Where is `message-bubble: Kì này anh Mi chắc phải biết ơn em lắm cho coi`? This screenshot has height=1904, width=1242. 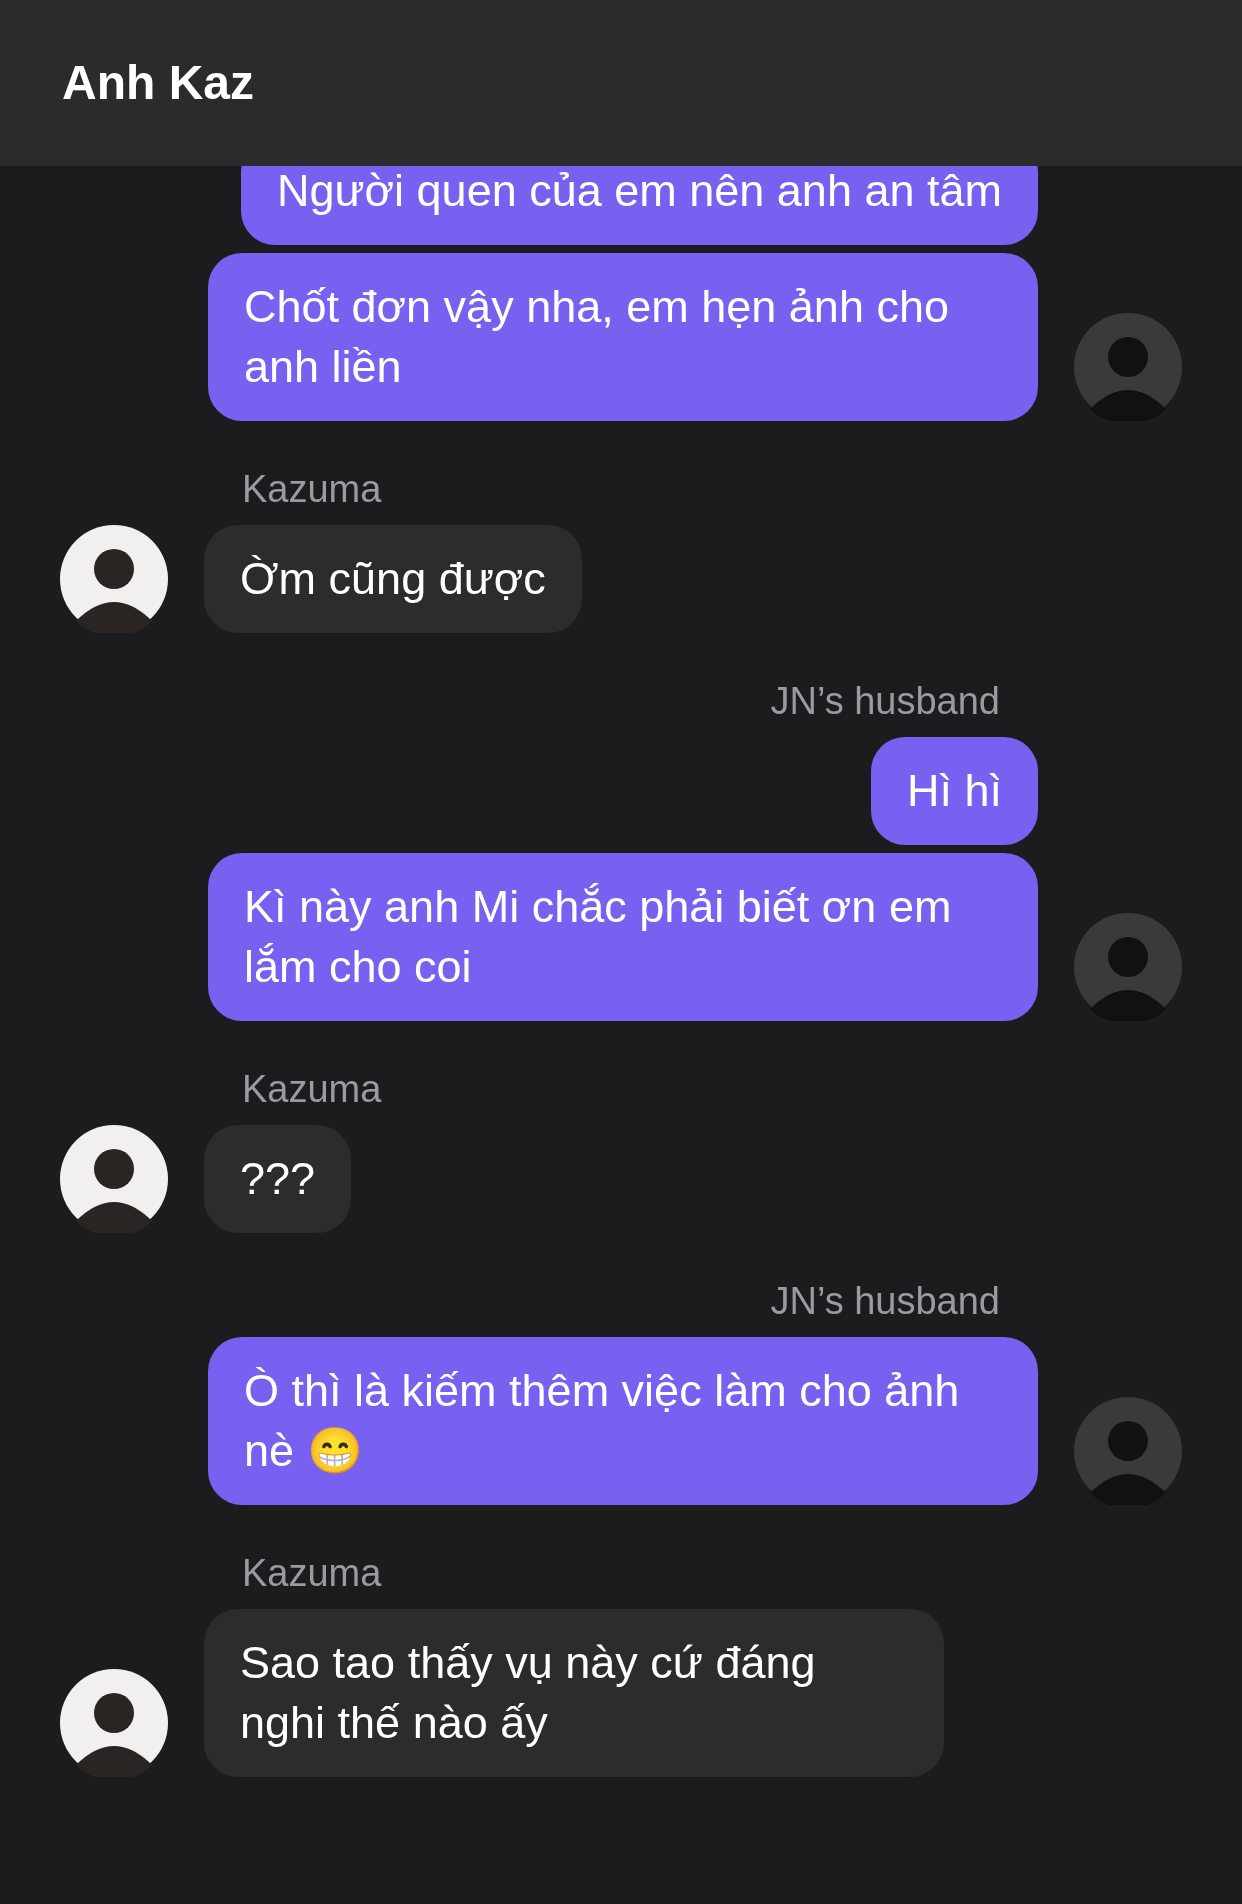 message-bubble: Kì này anh Mi chắc phải biết ơn em lắm cho coi is located at coordinates (623, 937).